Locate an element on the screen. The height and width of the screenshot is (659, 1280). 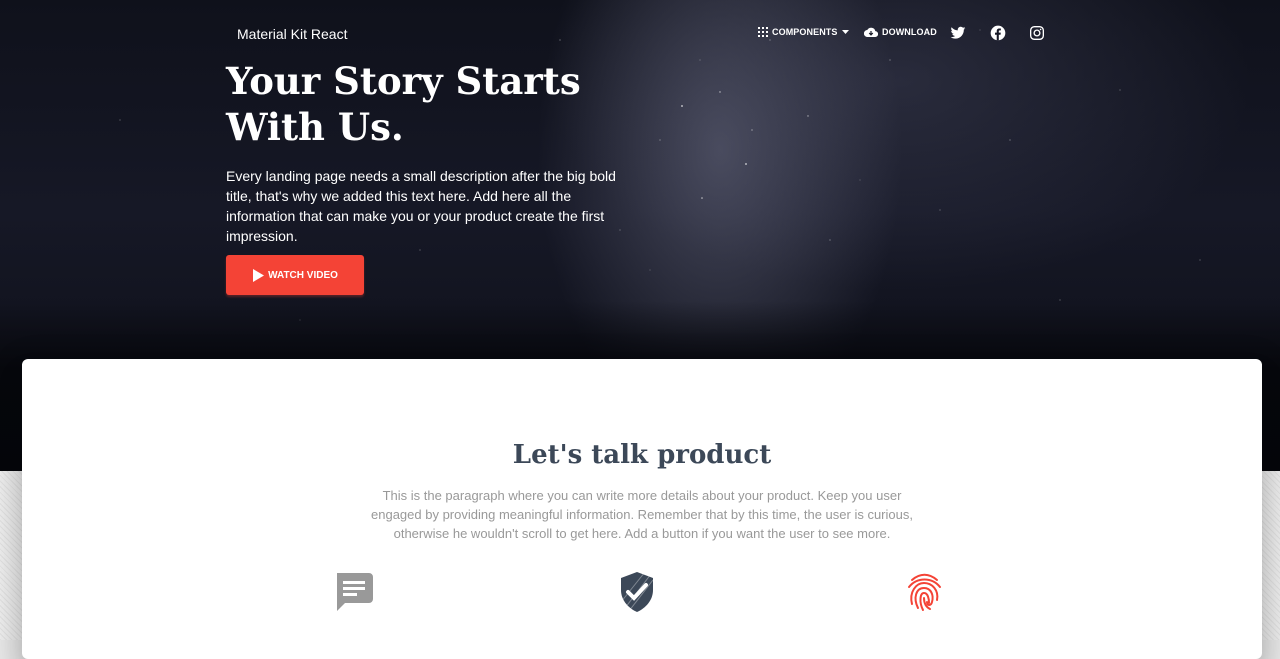
components-dropdown: COMPONENTS is located at coordinates (803, 32).